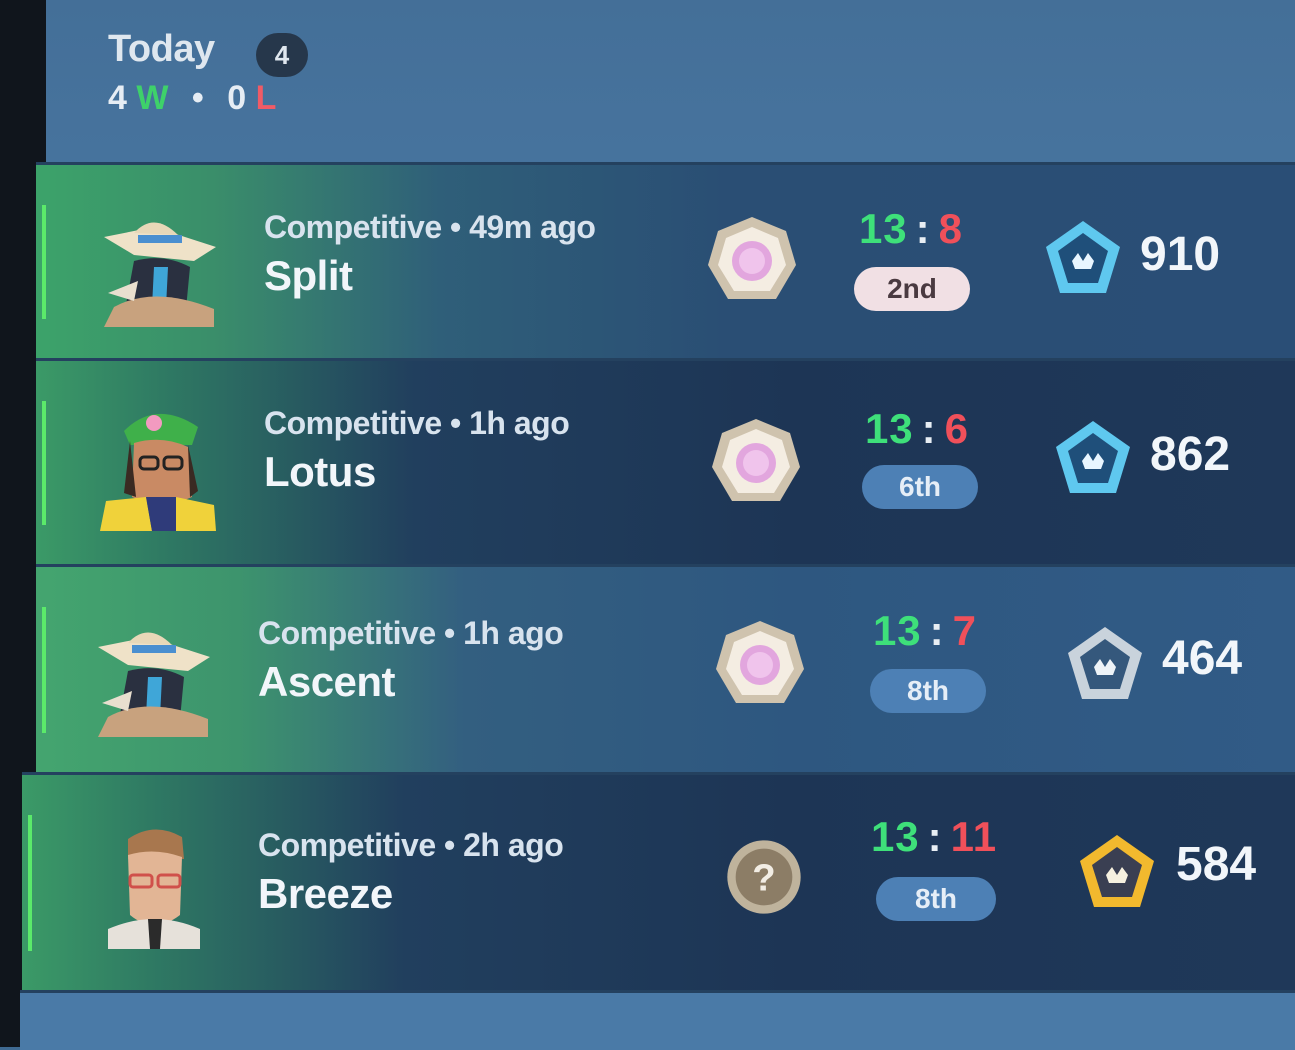  I want to click on rounds-lost: 8, so click(951, 228).